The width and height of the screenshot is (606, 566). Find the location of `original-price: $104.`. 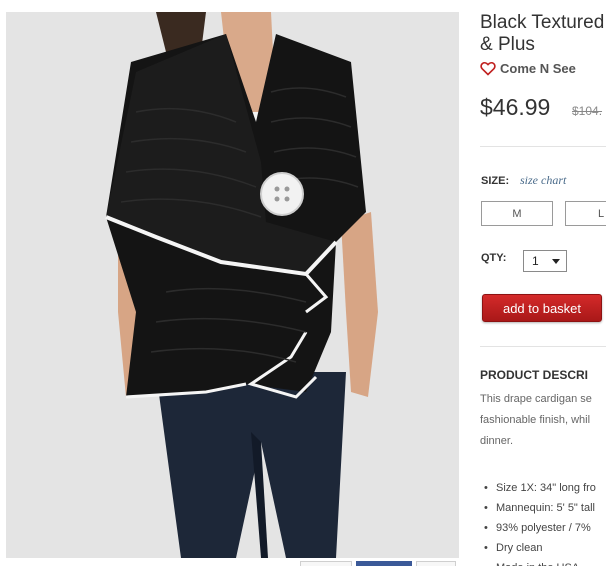

original-price: $104. is located at coordinates (587, 111).